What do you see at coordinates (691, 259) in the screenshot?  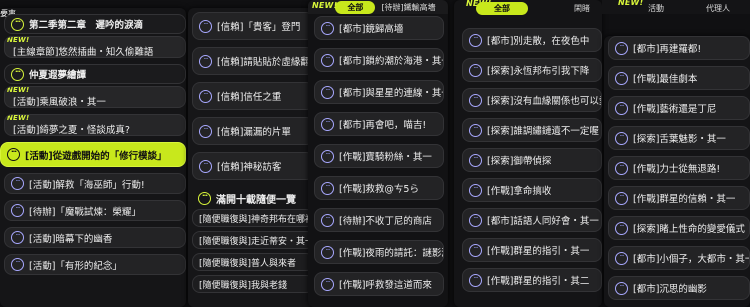 I see `quest-title: [都市]小個子，大都市・其一` at bounding box center [691, 259].